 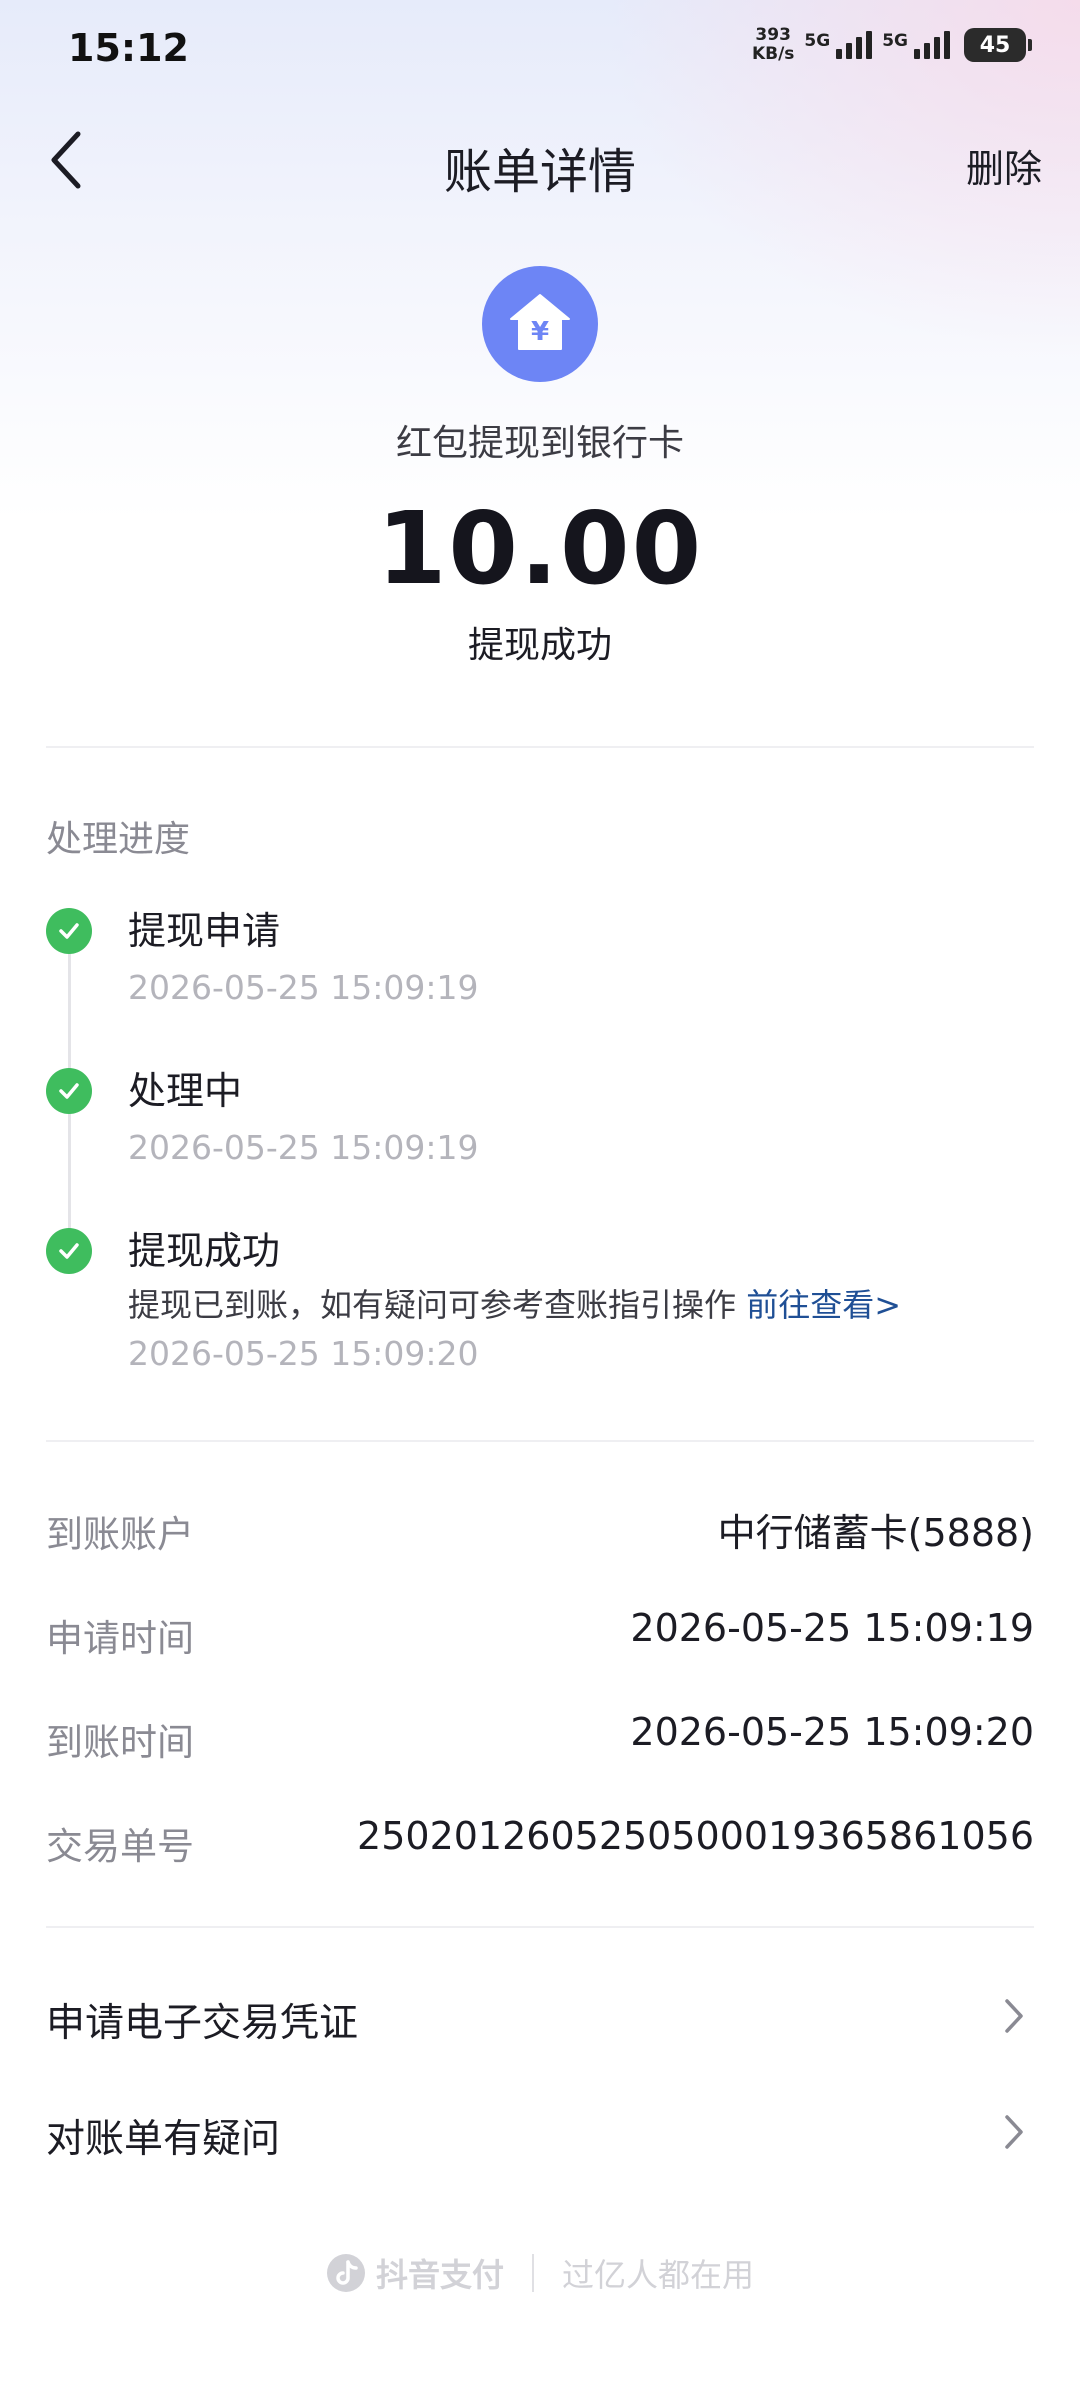 I want to click on progress-section-title: 处理进度, so click(x=118, y=839).